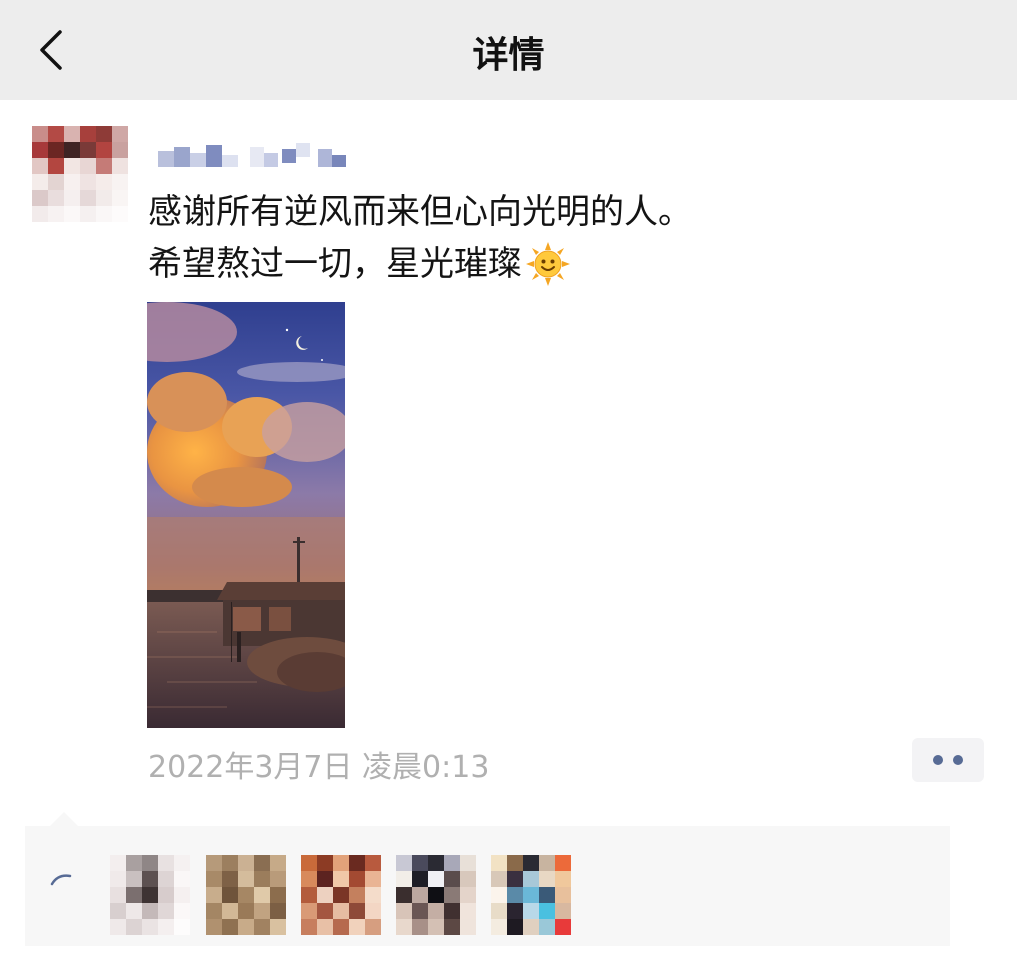 This screenshot has height=967, width=1017. I want to click on sunset-photo, so click(246, 515).